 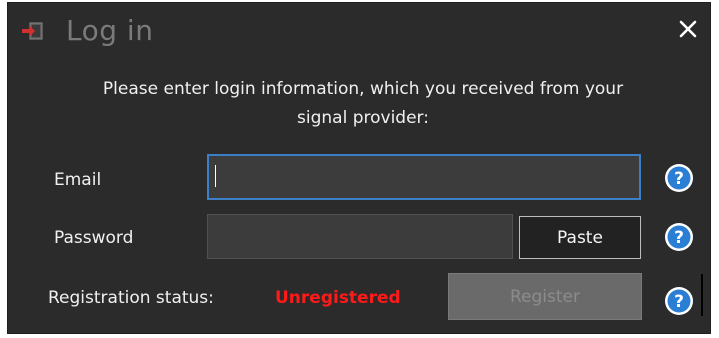 I want to click on divider, so click(x=702, y=295).